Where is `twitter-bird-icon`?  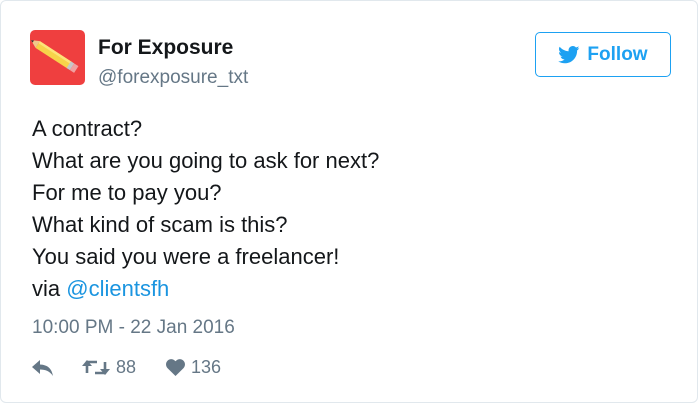 twitter-bird-icon is located at coordinates (569, 54).